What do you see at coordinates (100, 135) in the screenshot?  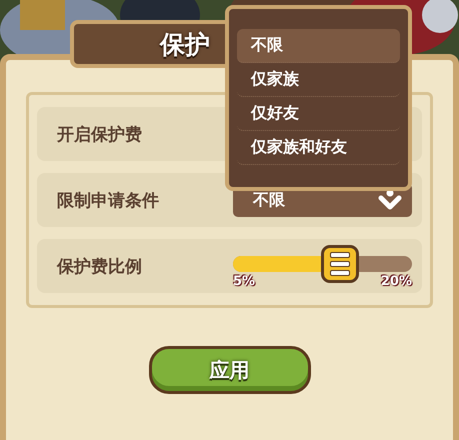 I see `setting-label: 开启保护费` at bounding box center [100, 135].